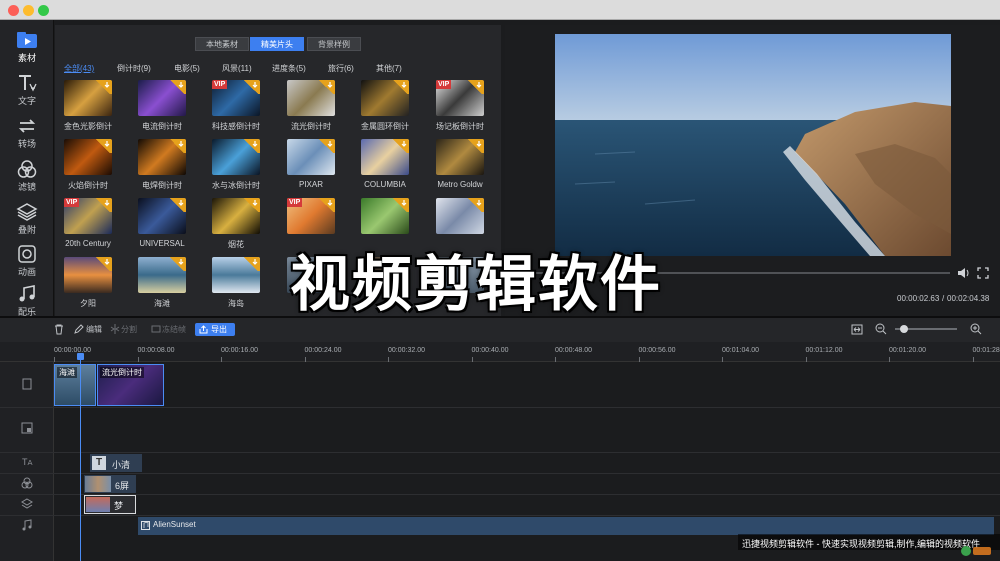 The image size is (1000, 561). Describe the element at coordinates (566, 526) in the screenshot. I see `music-clip: AlienSunset` at that location.